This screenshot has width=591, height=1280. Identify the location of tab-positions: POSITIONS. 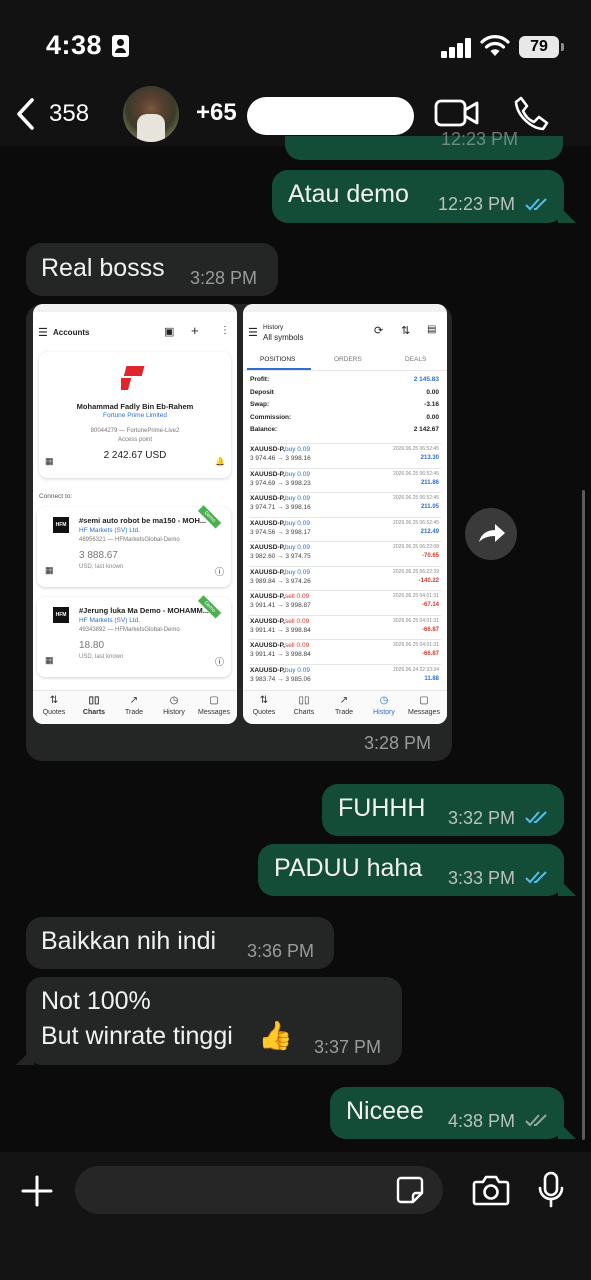
(278, 359).